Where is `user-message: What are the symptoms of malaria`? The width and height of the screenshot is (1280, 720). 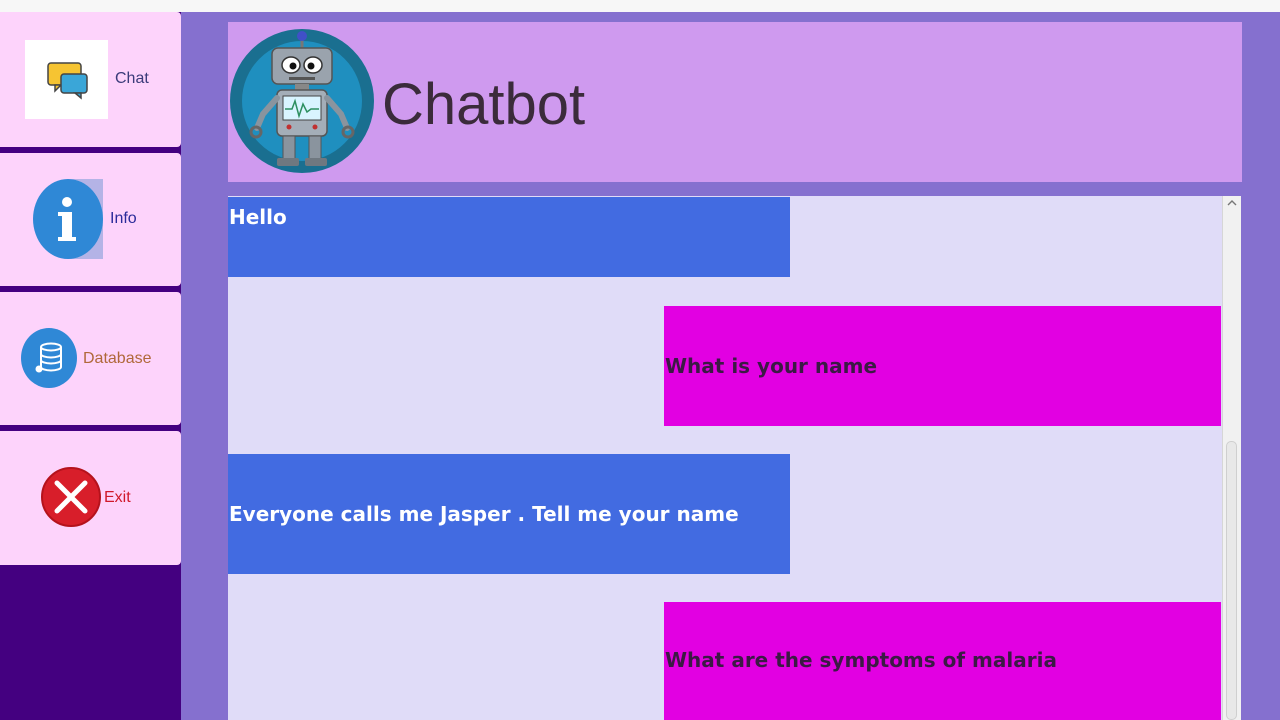
user-message: What are the symptoms of malaria is located at coordinates (942, 661).